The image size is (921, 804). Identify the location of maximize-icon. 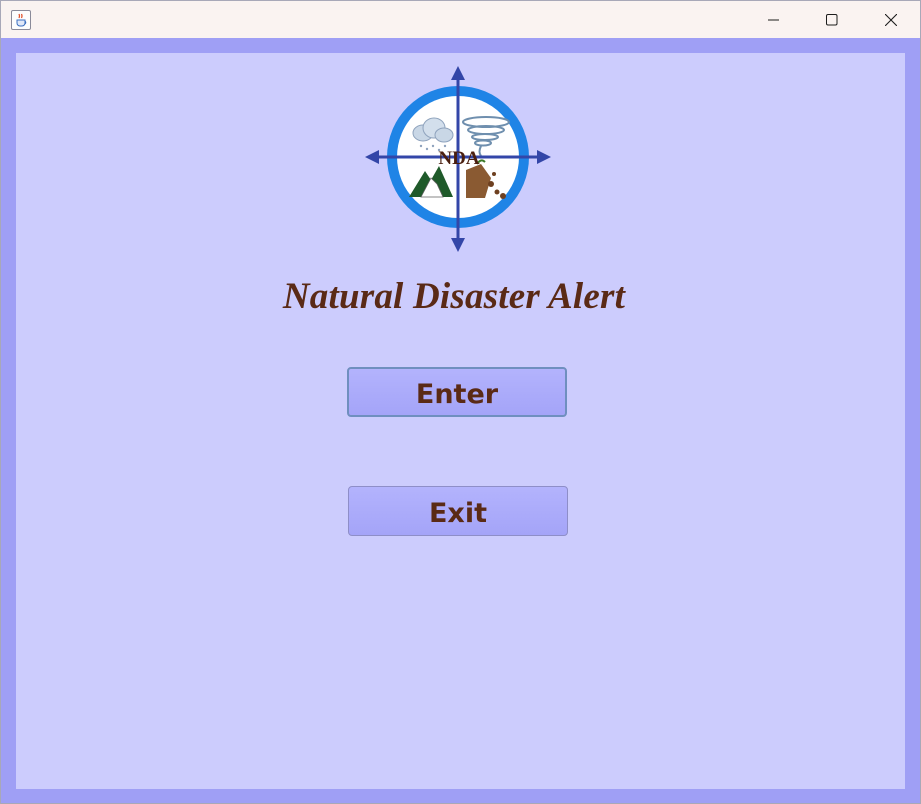
(832, 19).